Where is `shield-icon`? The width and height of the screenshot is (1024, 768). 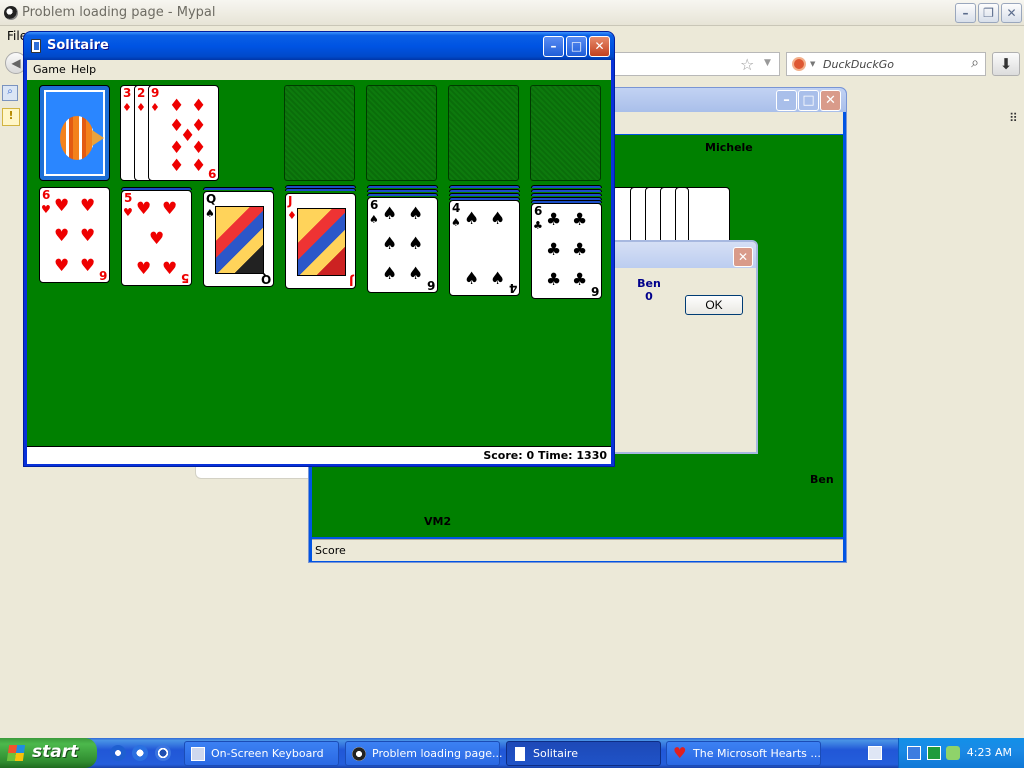 shield-icon is located at coordinates (953, 753).